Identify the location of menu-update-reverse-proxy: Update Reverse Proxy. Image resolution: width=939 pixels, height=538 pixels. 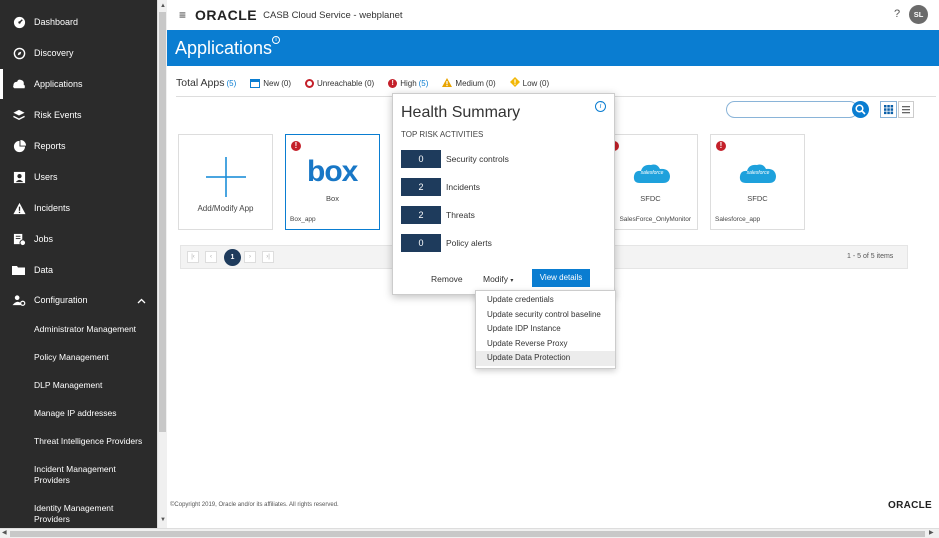
(545, 344).